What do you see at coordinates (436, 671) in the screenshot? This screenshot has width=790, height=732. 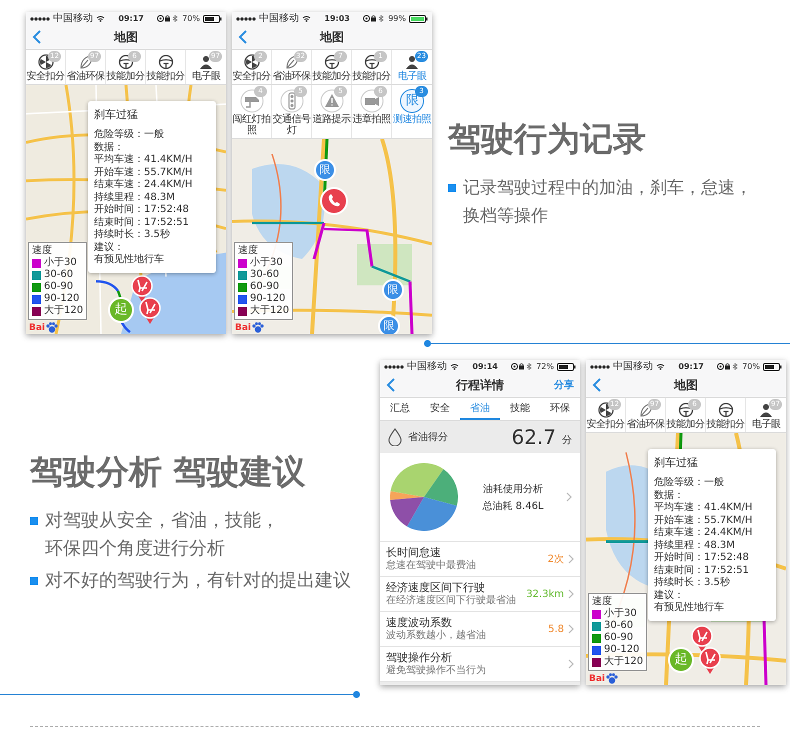 I see `row-subtitle: 避免驾驶操作不当行为` at bounding box center [436, 671].